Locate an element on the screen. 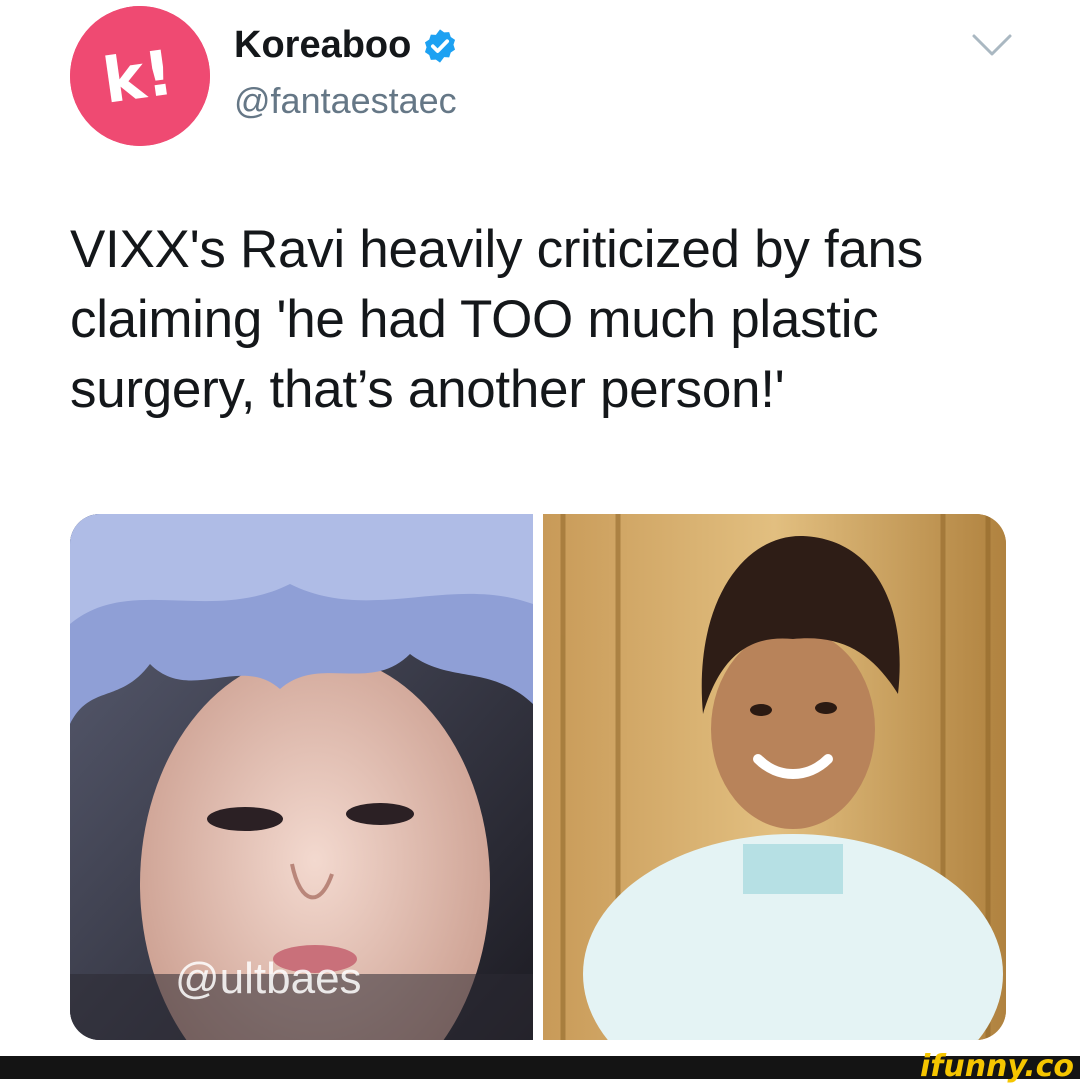 The height and width of the screenshot is (1084, 1080). footer-bar is located at coordinates (540, 1067).